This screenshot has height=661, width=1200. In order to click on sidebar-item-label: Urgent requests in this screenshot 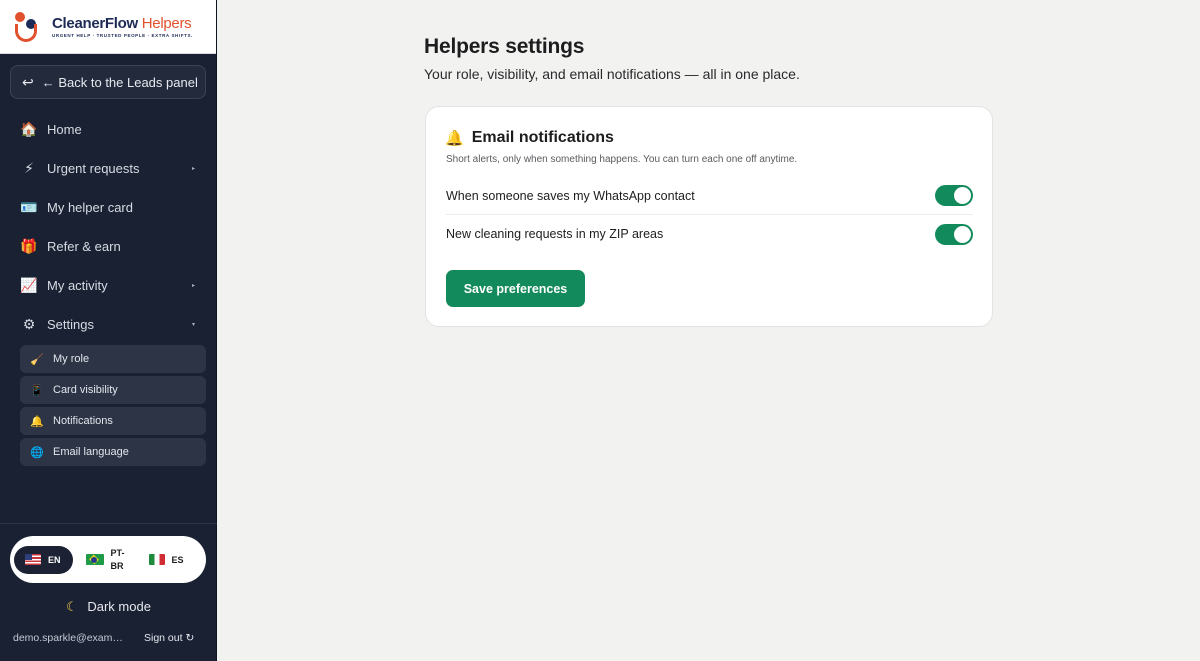, I will do `click(93, 168)`.